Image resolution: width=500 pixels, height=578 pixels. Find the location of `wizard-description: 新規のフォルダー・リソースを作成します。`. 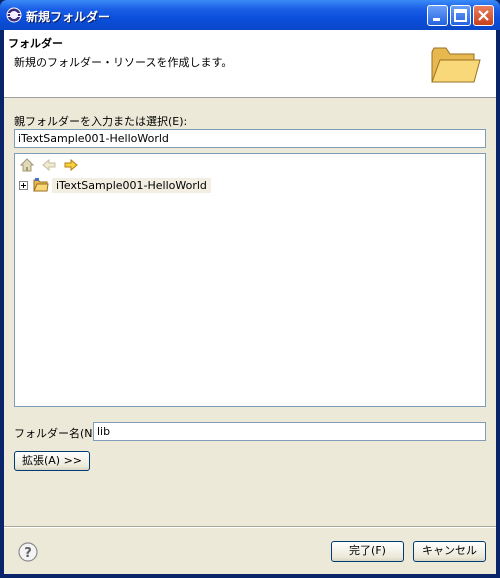

wizard-description: 新規のフォルダー・リソースを作成します。 is located at coordinates (123, 62).